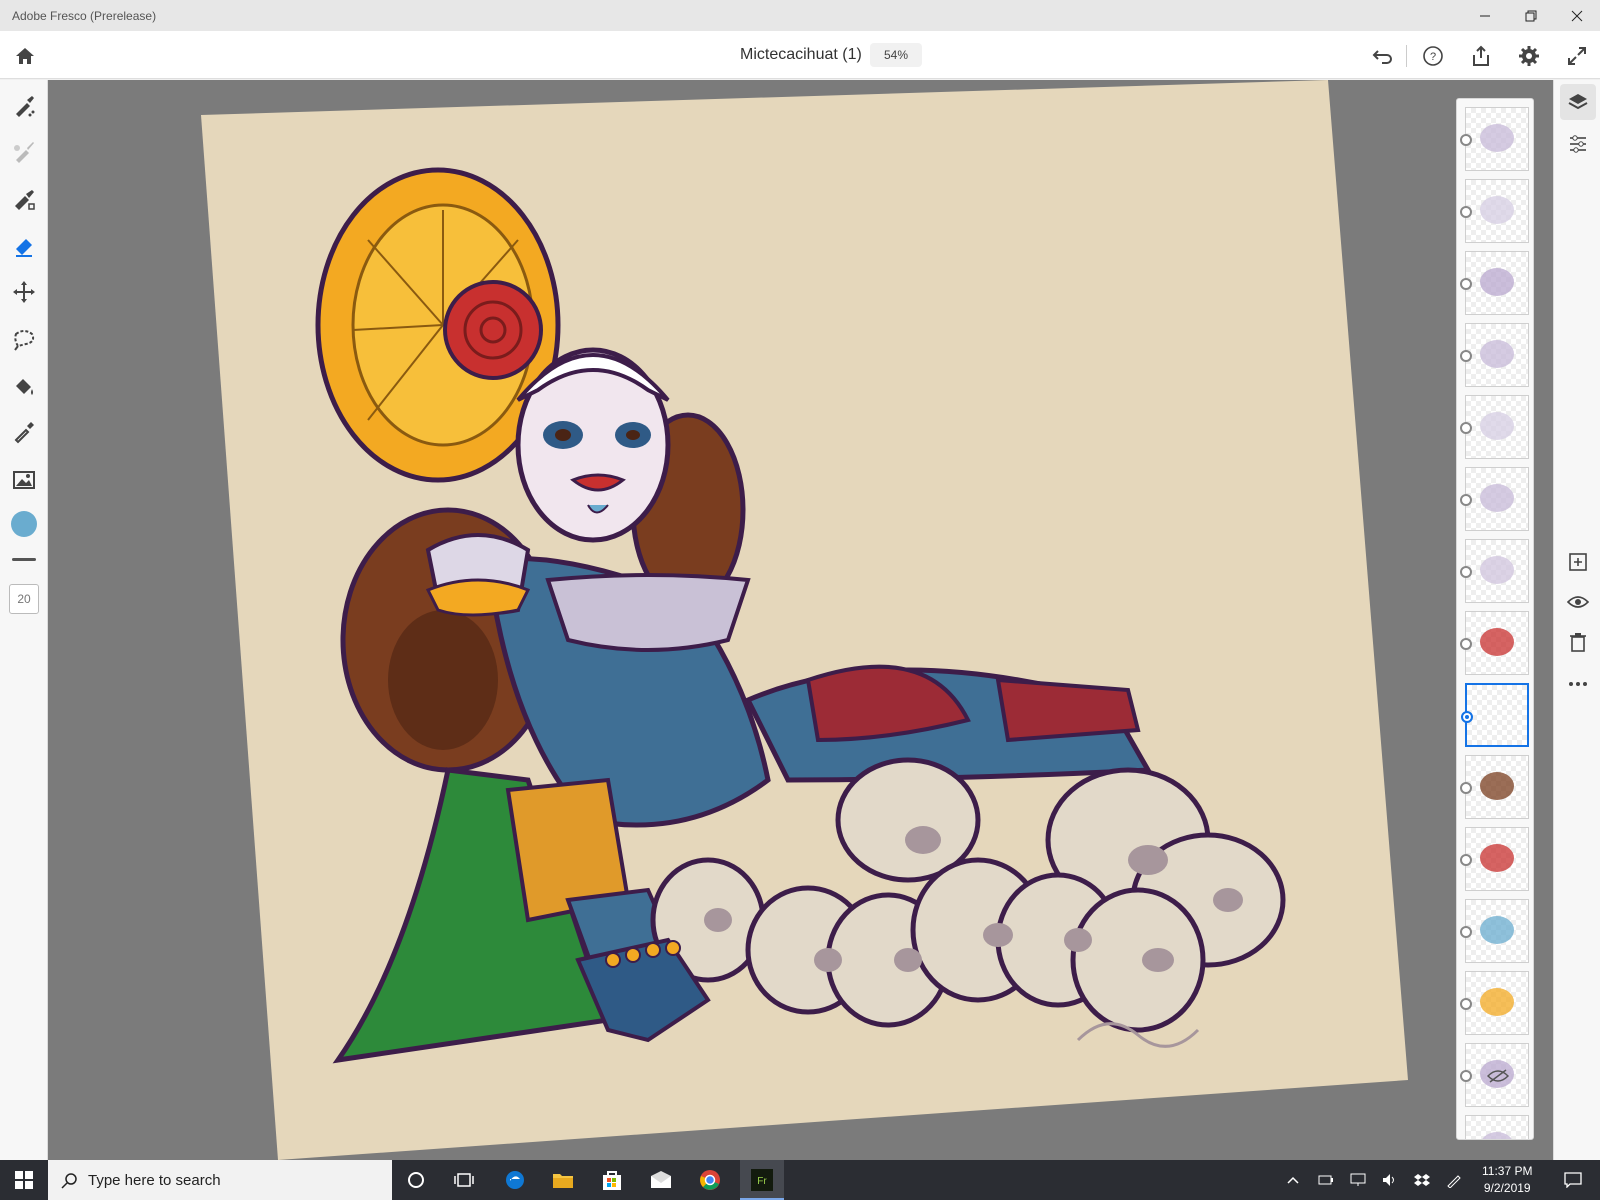  What do you see at coordinates (1578, 562) in the screenshot?
I see `add-layer-icon` at bounding box center [1578, 562].